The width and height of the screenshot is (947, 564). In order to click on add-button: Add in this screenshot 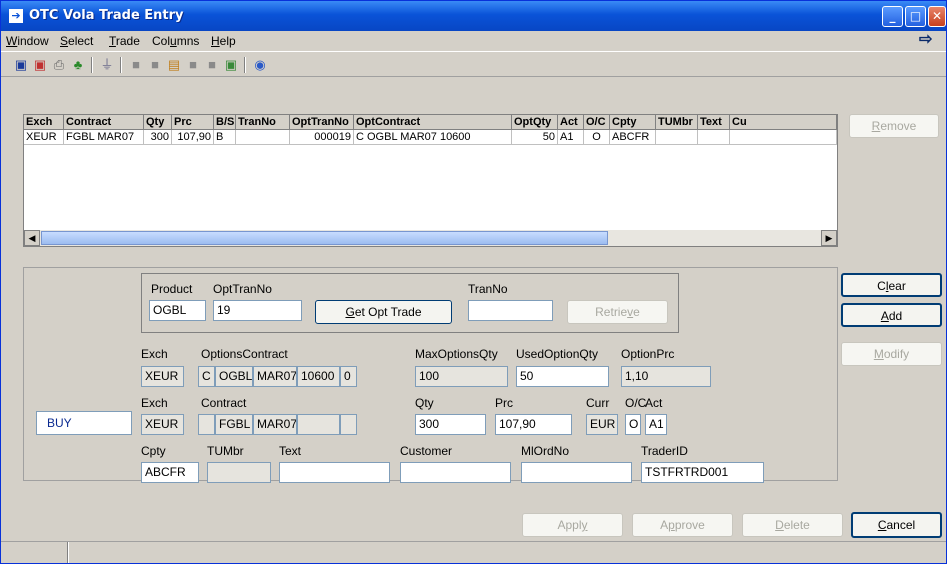, I will do `click(891, 315)`.